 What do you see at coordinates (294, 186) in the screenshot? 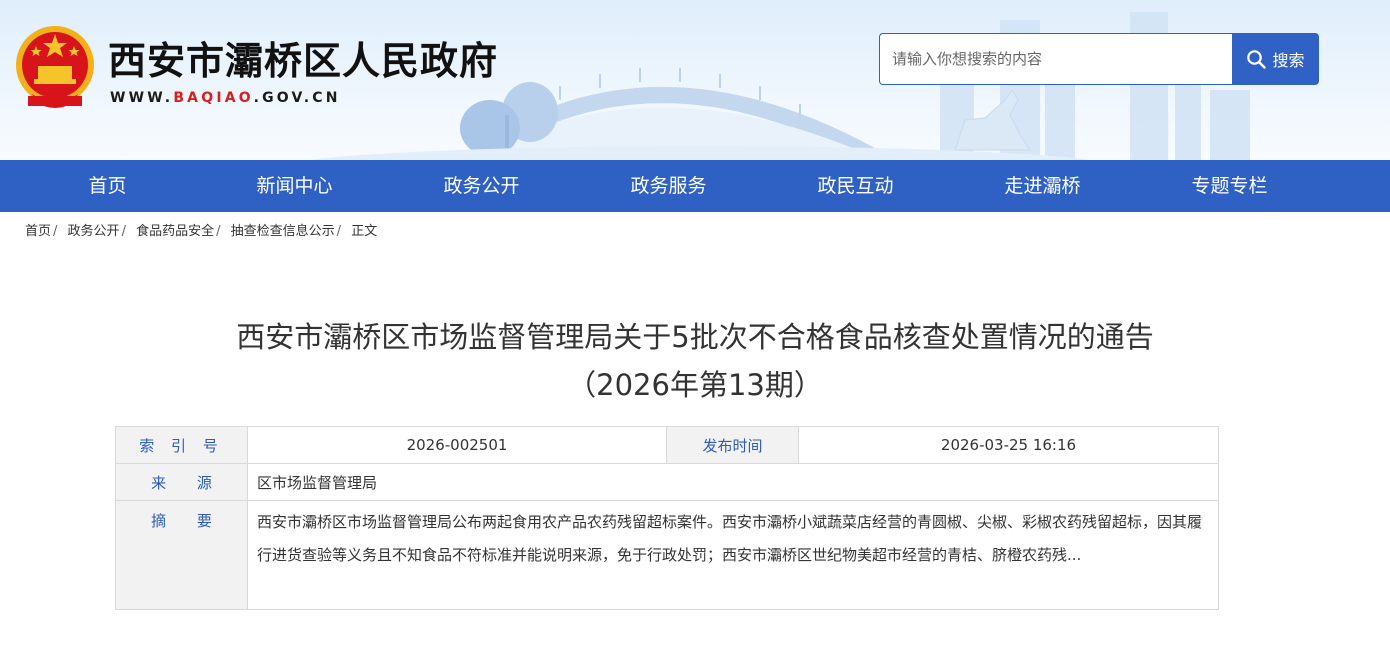
I see `nav-item-news: 新闻中心` at bounding box center [294, 186].